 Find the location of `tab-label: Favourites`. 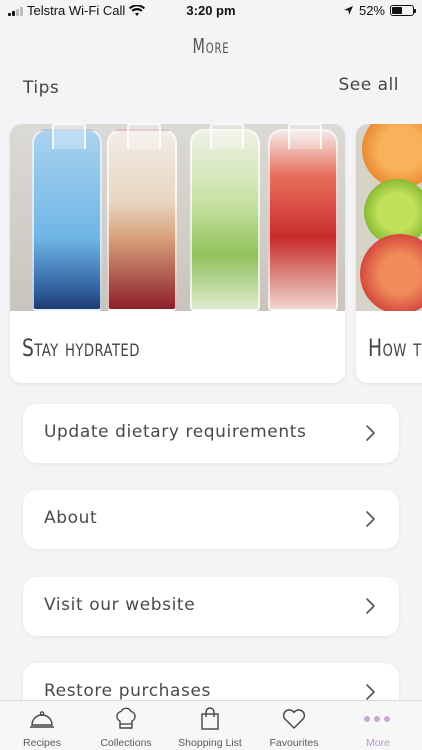

tab-label: Favourites is located at coordinates (294, 743).